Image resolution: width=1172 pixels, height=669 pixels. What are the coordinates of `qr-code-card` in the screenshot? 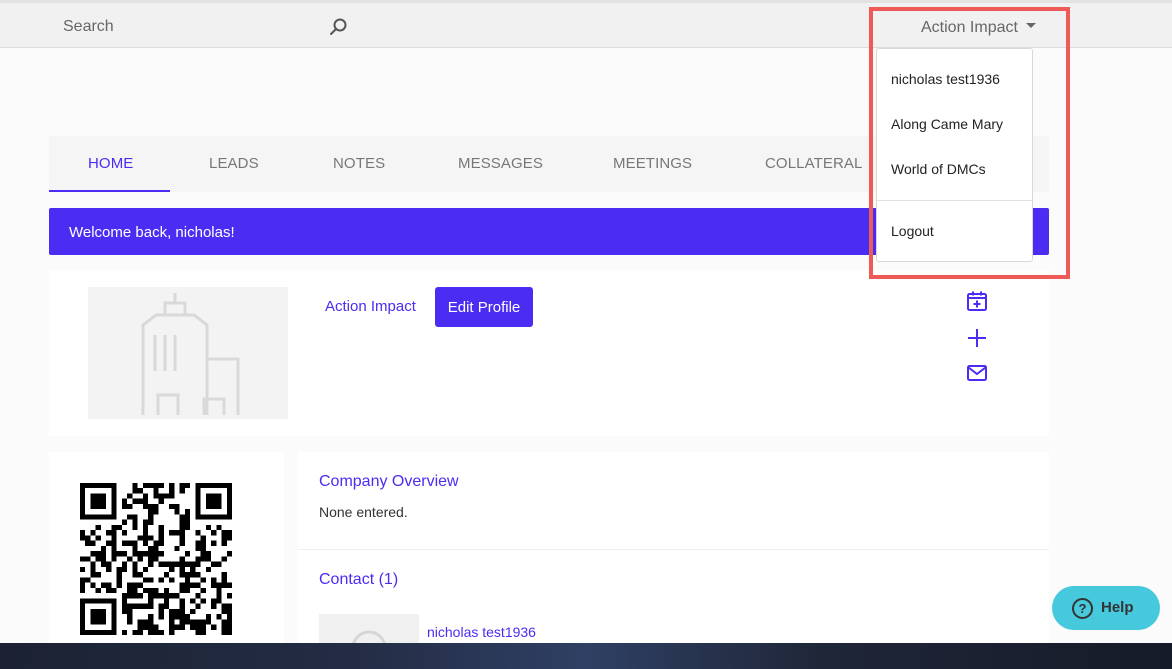 It's located at (166, 552).